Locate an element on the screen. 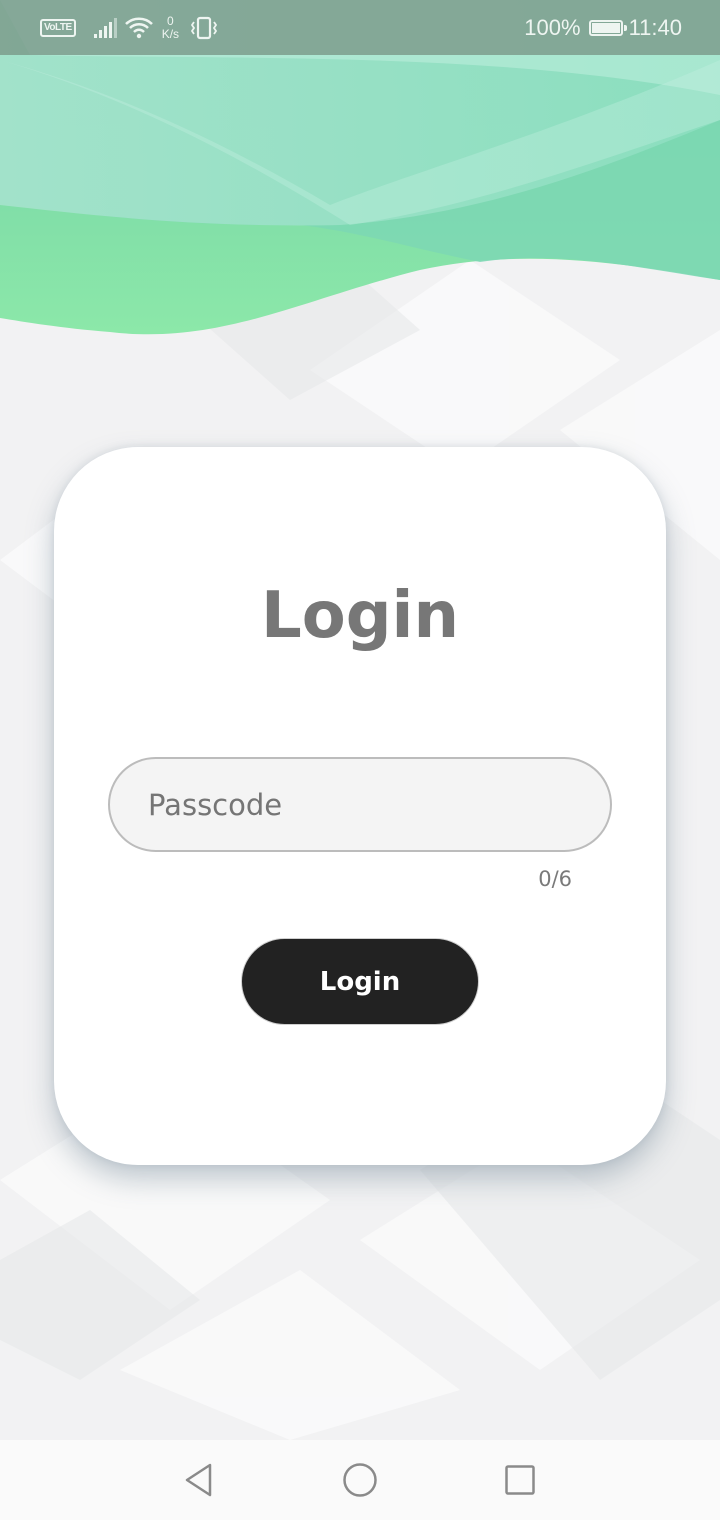 Image resolution: width=720 pixels, height=1520 pixels. back-icon is located at coordinates (200, 1480).